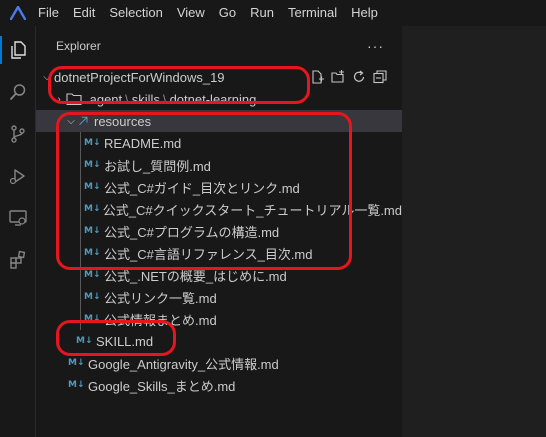  Describe the element at coordinates (252, 210) in the screenshot. I see `file-name: 公式_C#クイックスタート_チュートリアル一覧.md` at that location.